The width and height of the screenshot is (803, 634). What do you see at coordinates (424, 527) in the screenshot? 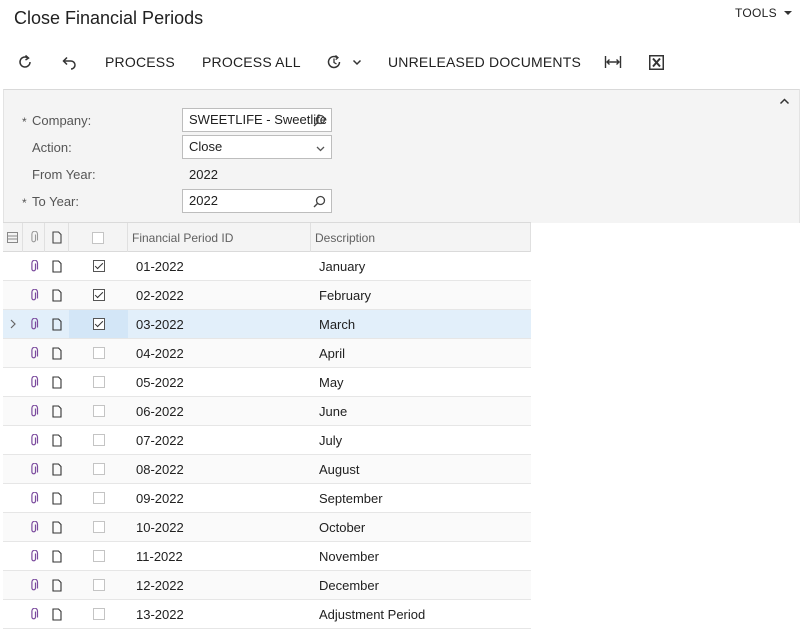
I see `description-cell: October` at bounding box center [424, 527].